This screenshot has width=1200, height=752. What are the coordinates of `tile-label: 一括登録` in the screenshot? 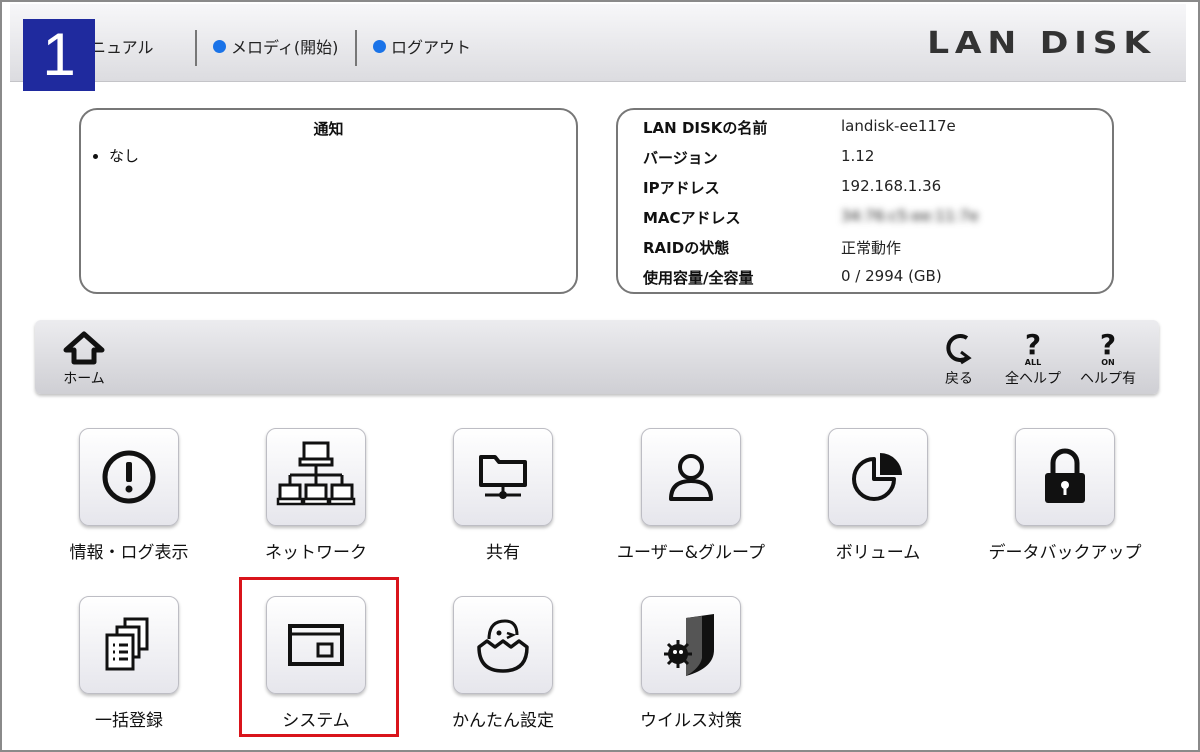 It's located at (129, 721).